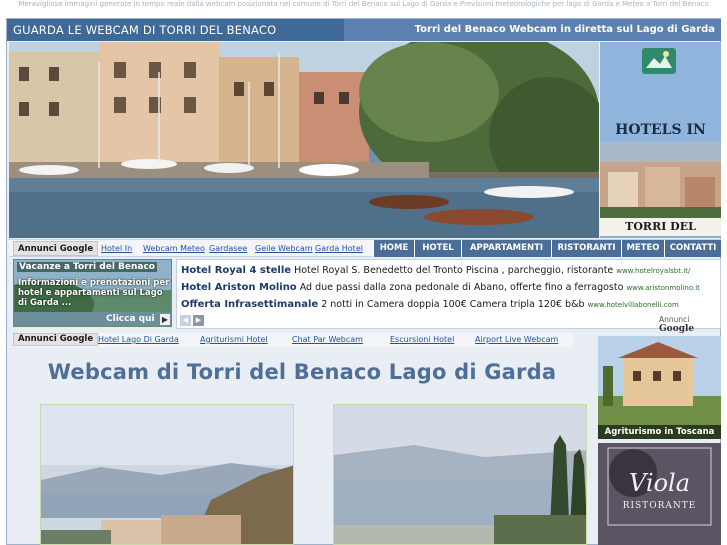 This screenshot has width=727, height=545. I want to click on ad-link-geile-webcam: Geile Webcam, so click(284, 249).